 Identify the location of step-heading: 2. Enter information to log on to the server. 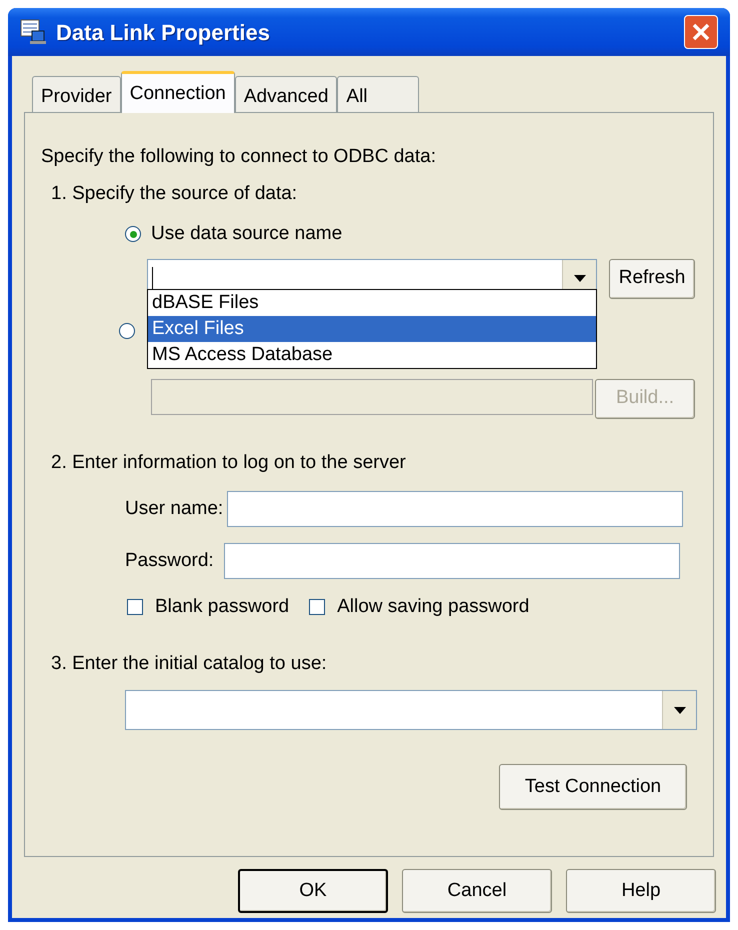
(229, 462).